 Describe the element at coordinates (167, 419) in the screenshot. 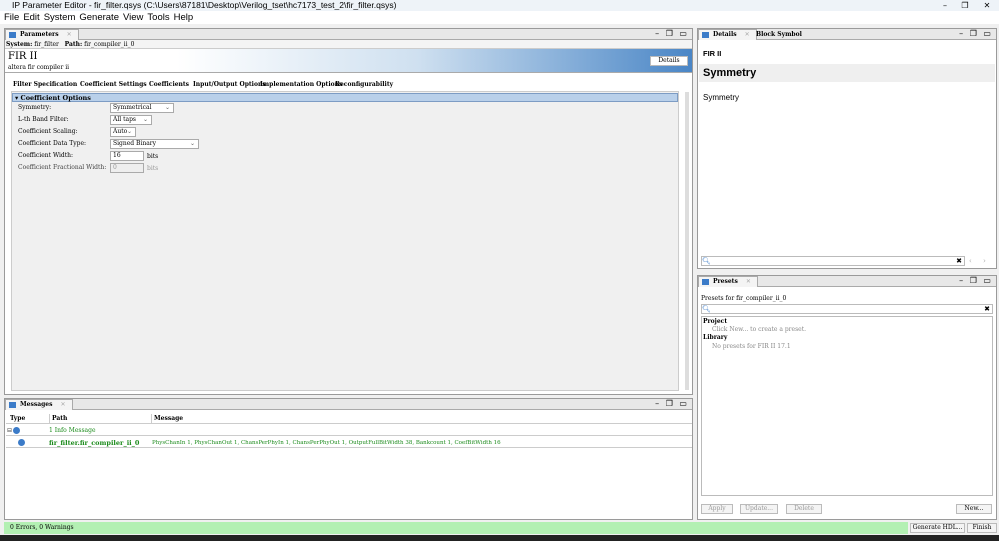

I see `column-message: Message` at that location.